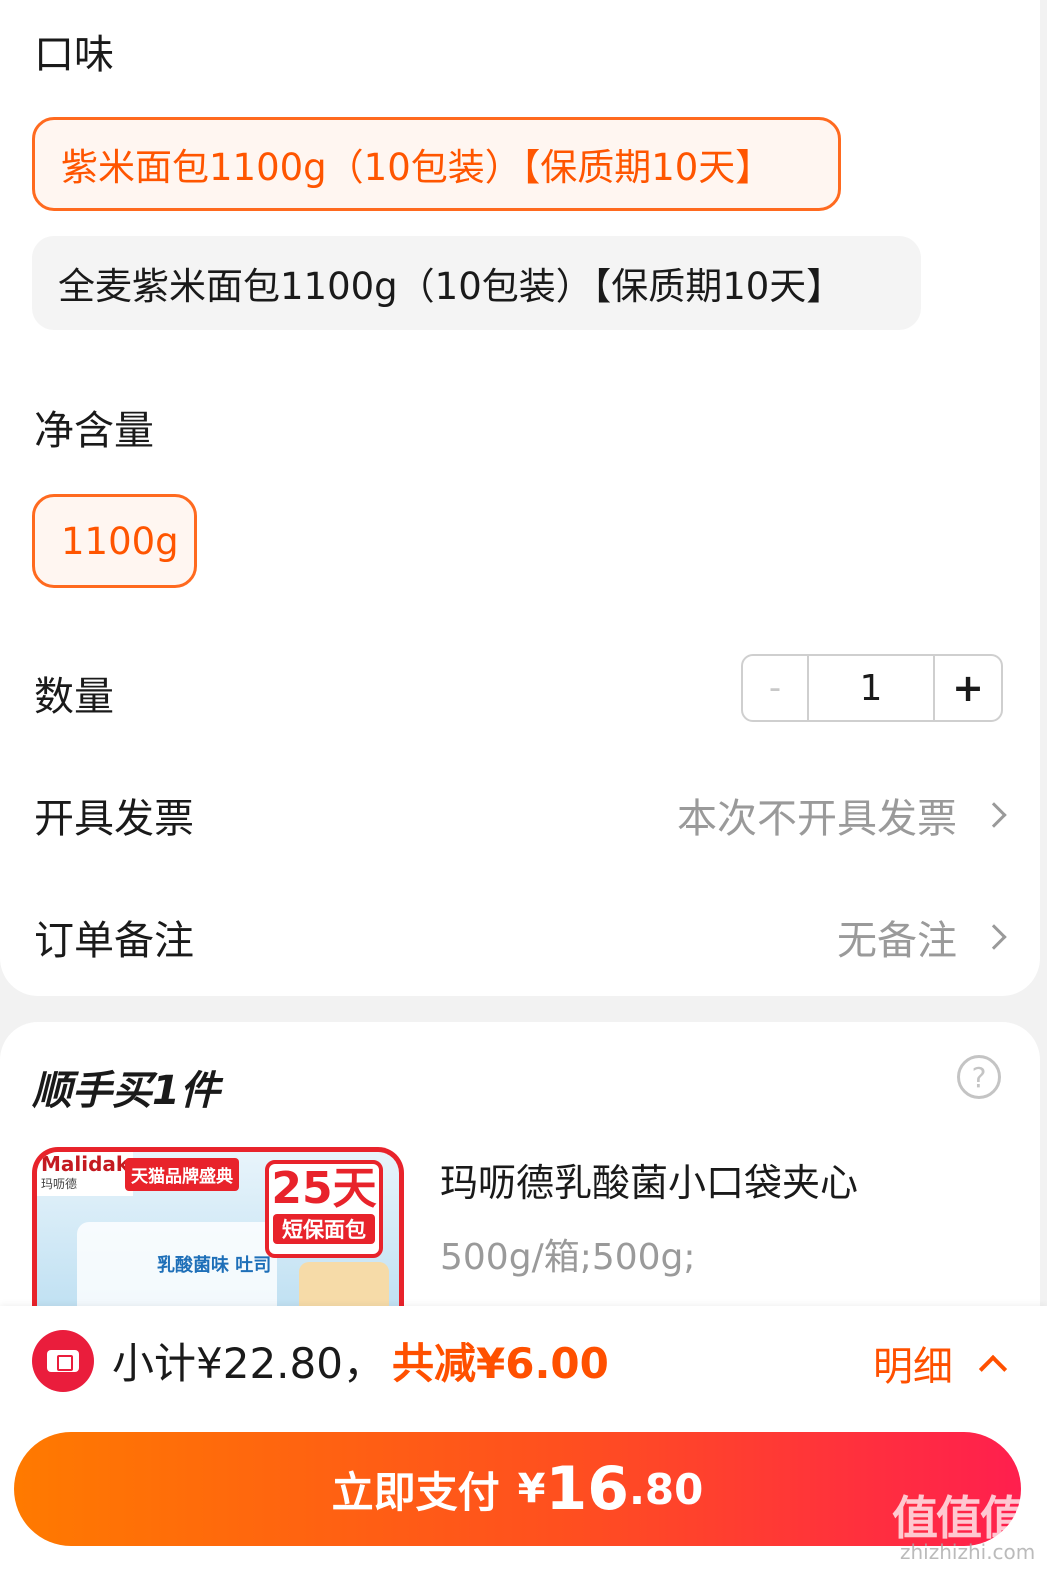 The image size is (1047, 1573). Describe the element at coordinates (959, 1518) in the screenshot. I see `watermark-logo: 值值值` at that location.